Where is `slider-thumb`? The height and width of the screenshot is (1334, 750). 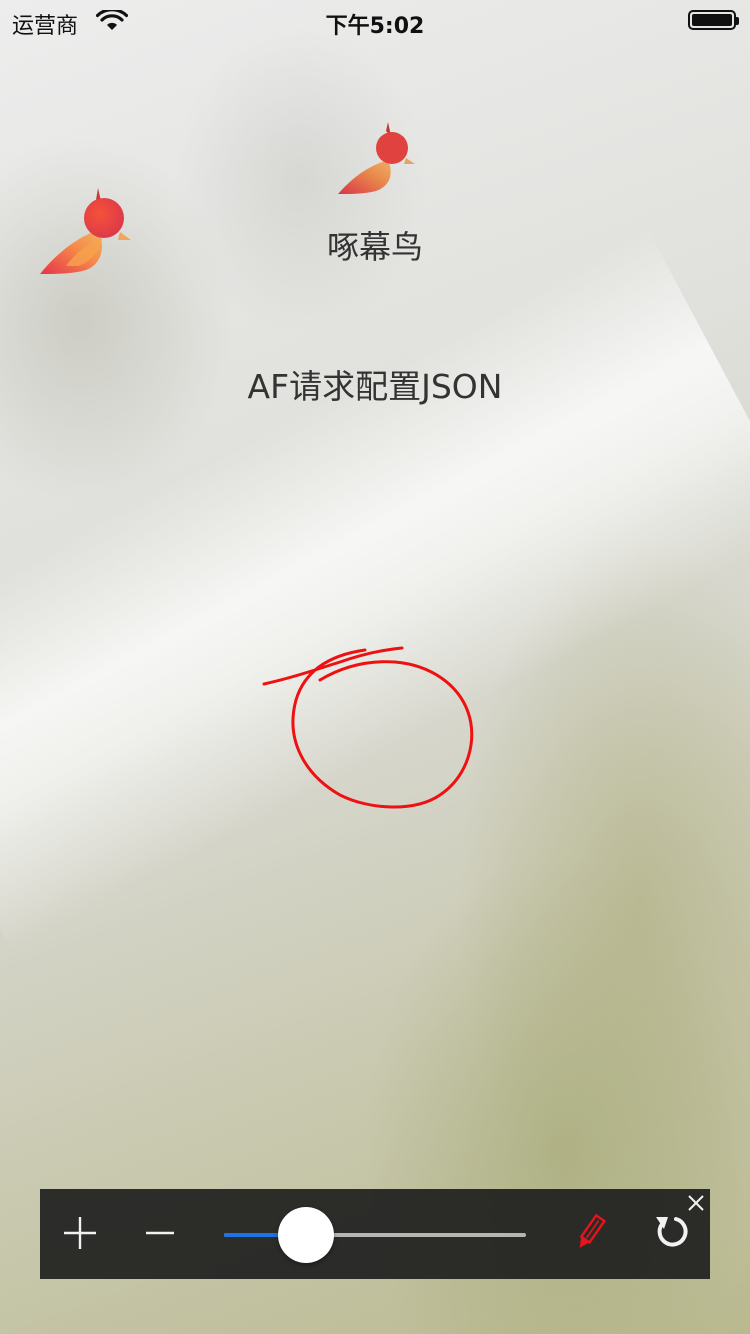
slider-thumb is located at coordinates (305, 1235).